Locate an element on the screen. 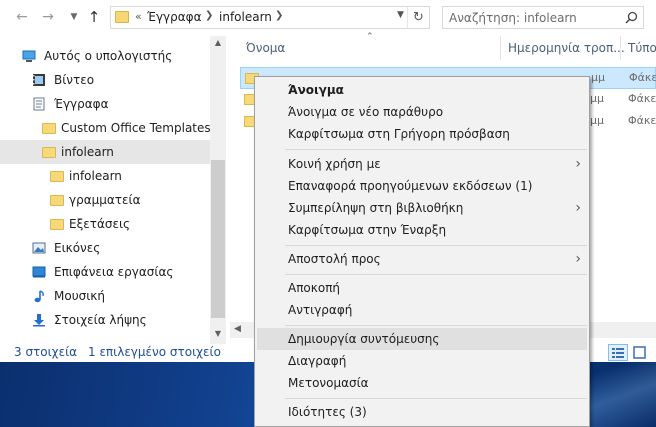 The width and height of the screenshot is (656, 427). menu-item-label: Καρφίτσωμα στη Γρήγορη πρόσβαση is located at coordinates (399, 134).